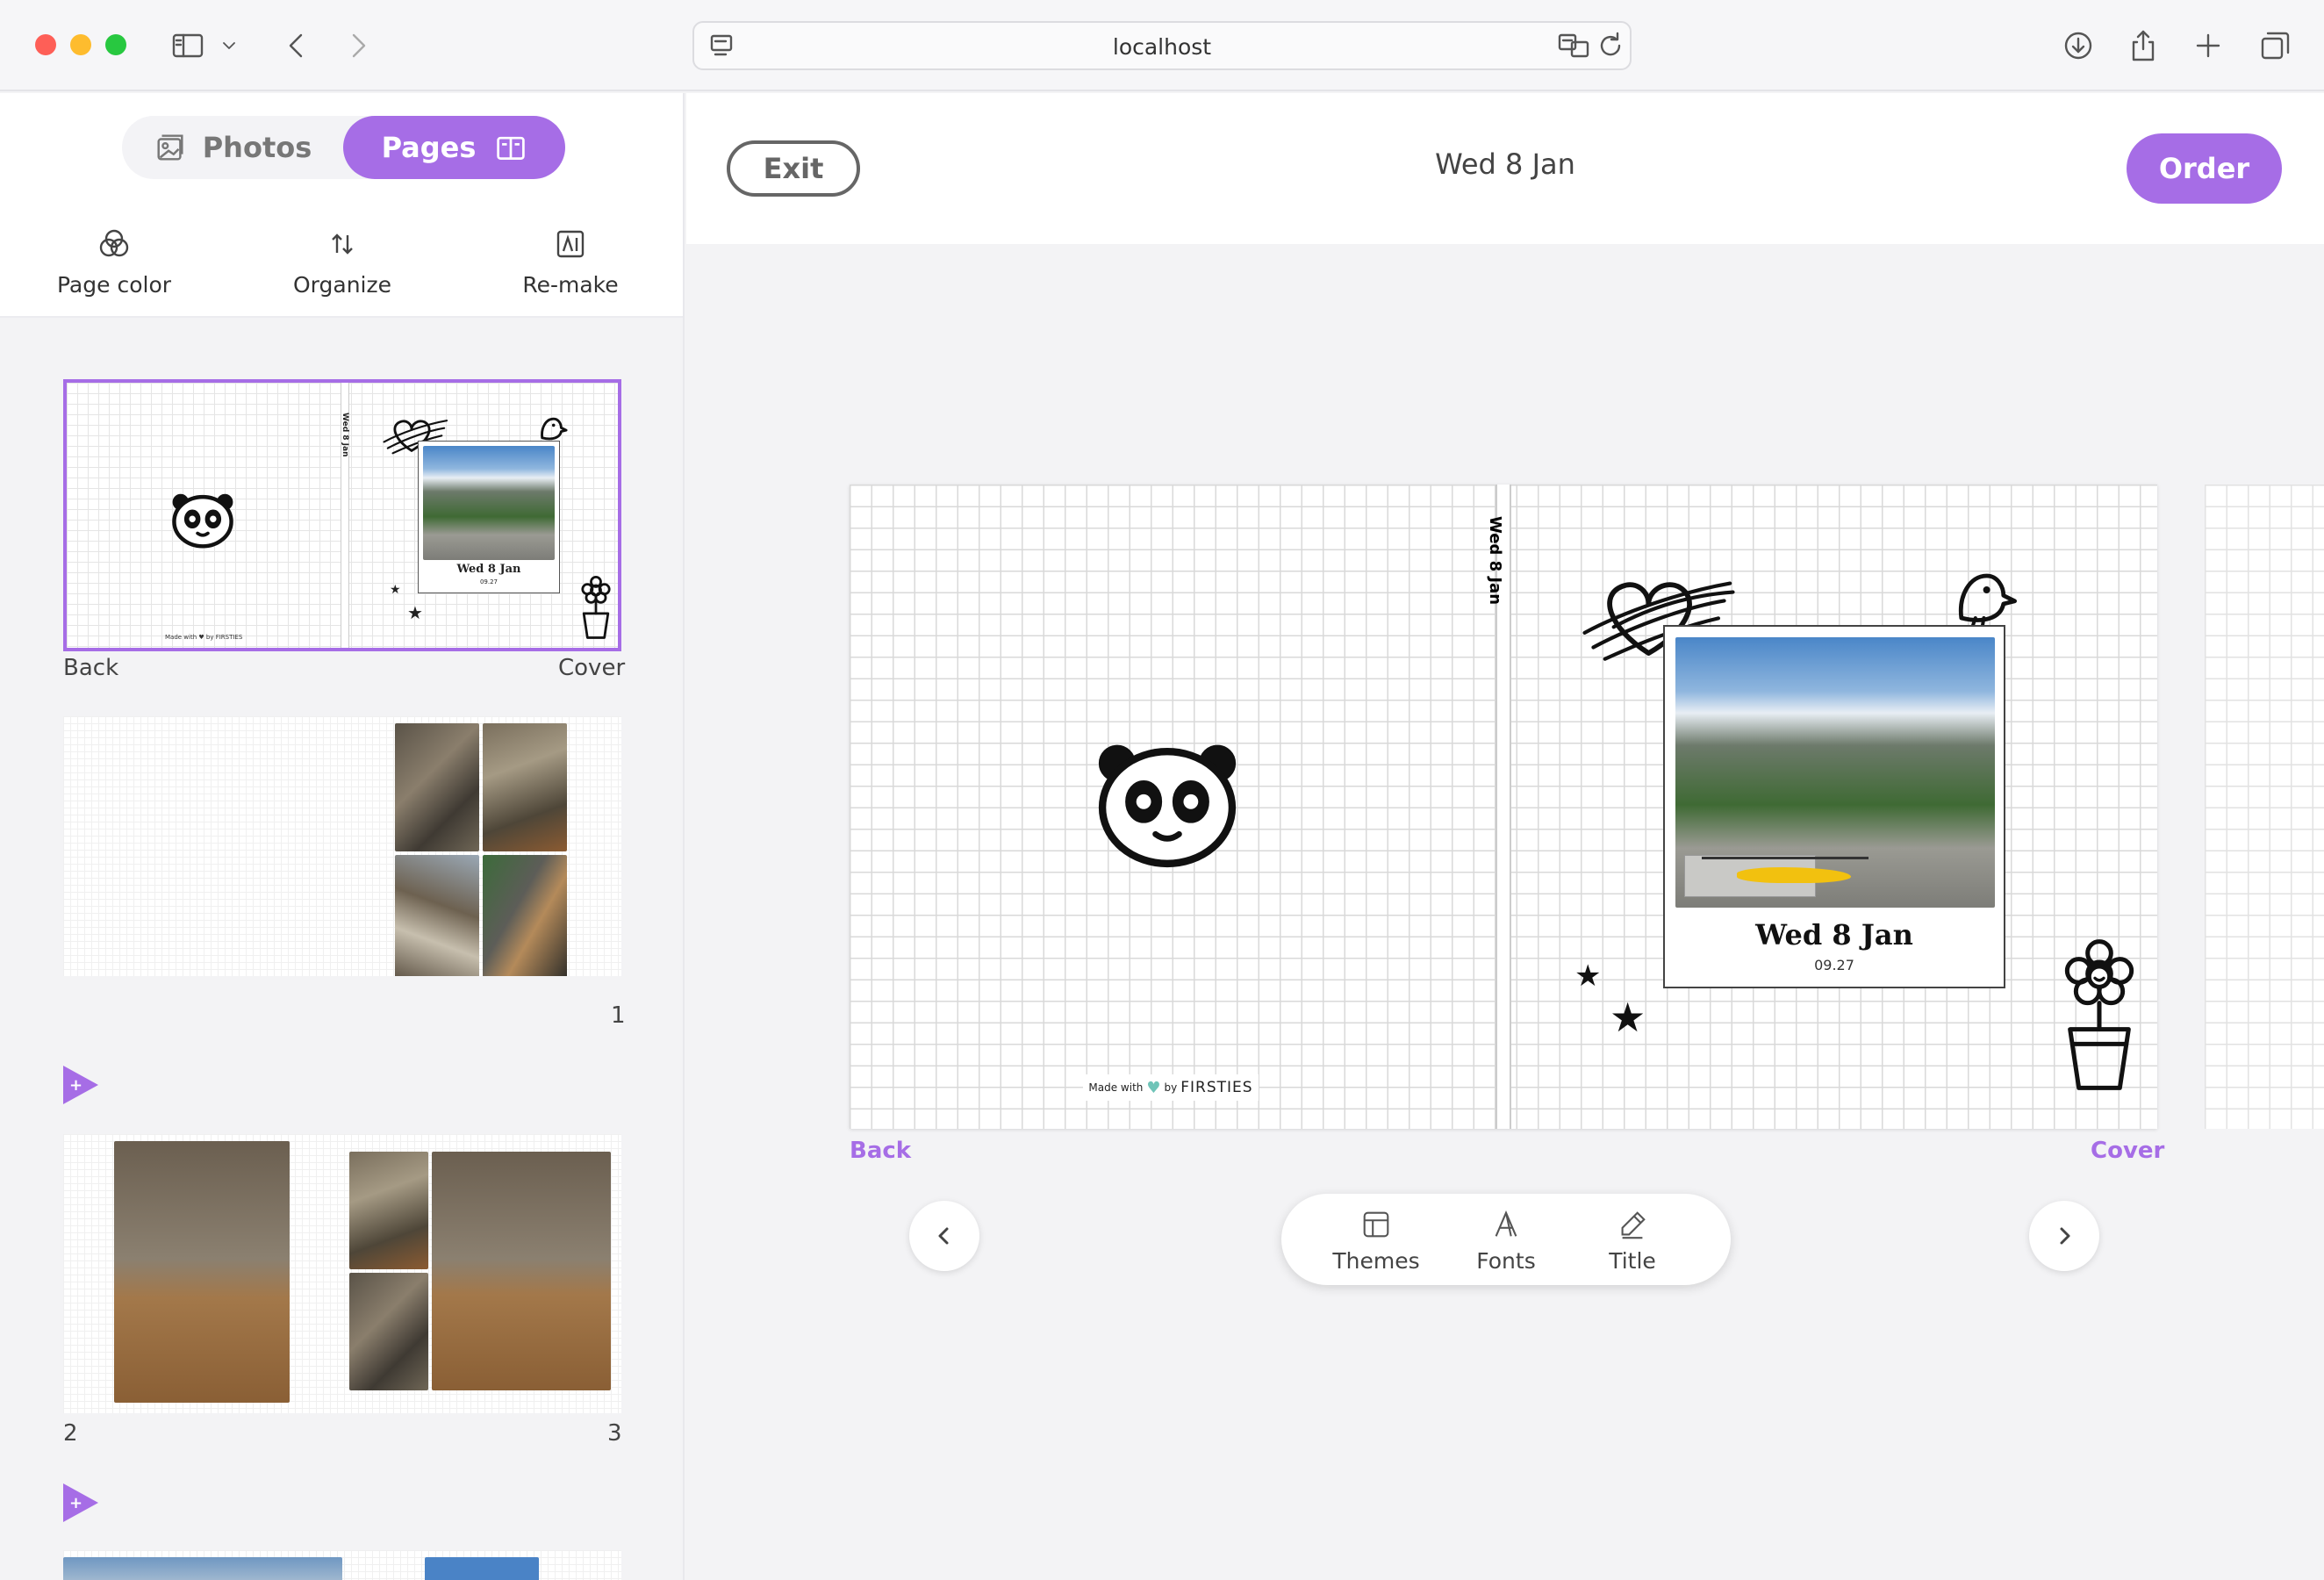  I want to click on share-icon, so click(2143, 46).